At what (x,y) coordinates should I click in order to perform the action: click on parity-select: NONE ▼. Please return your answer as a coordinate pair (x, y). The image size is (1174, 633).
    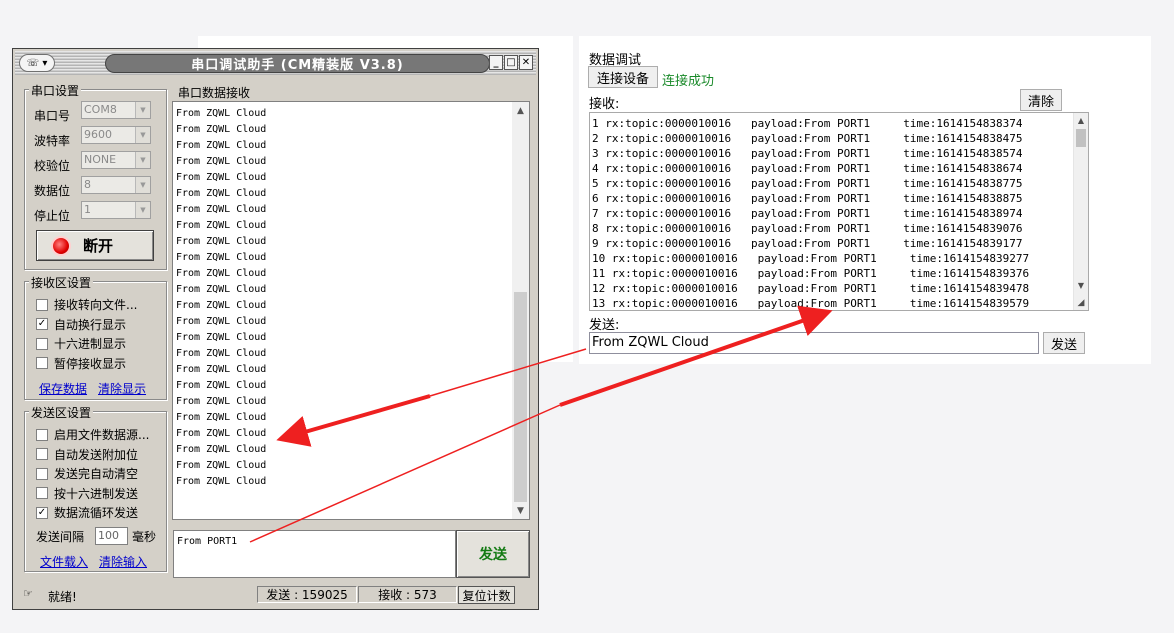
    Looking at the image, I should click on (116, 160).